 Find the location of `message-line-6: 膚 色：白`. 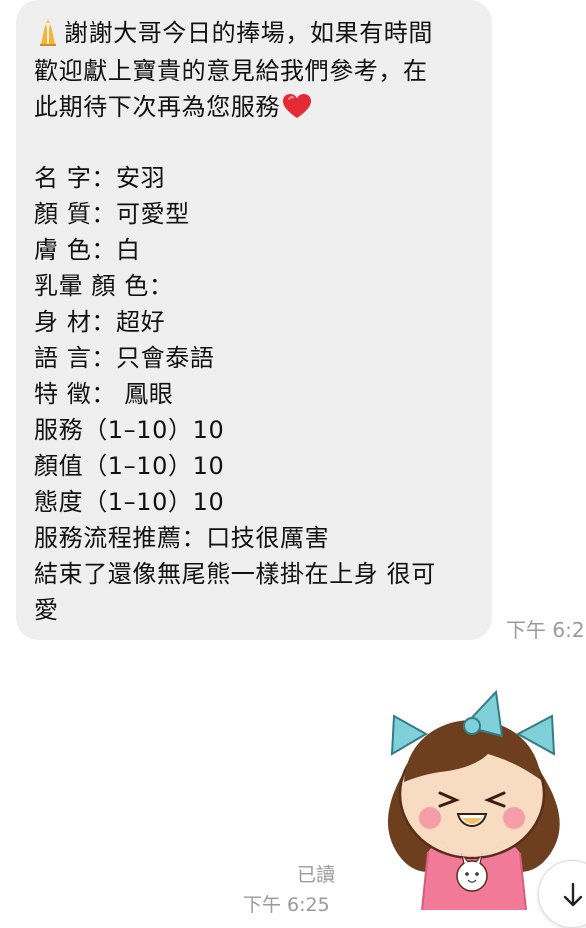

message-line-6: 膚 色：白 is located at coordinates (87, 250).